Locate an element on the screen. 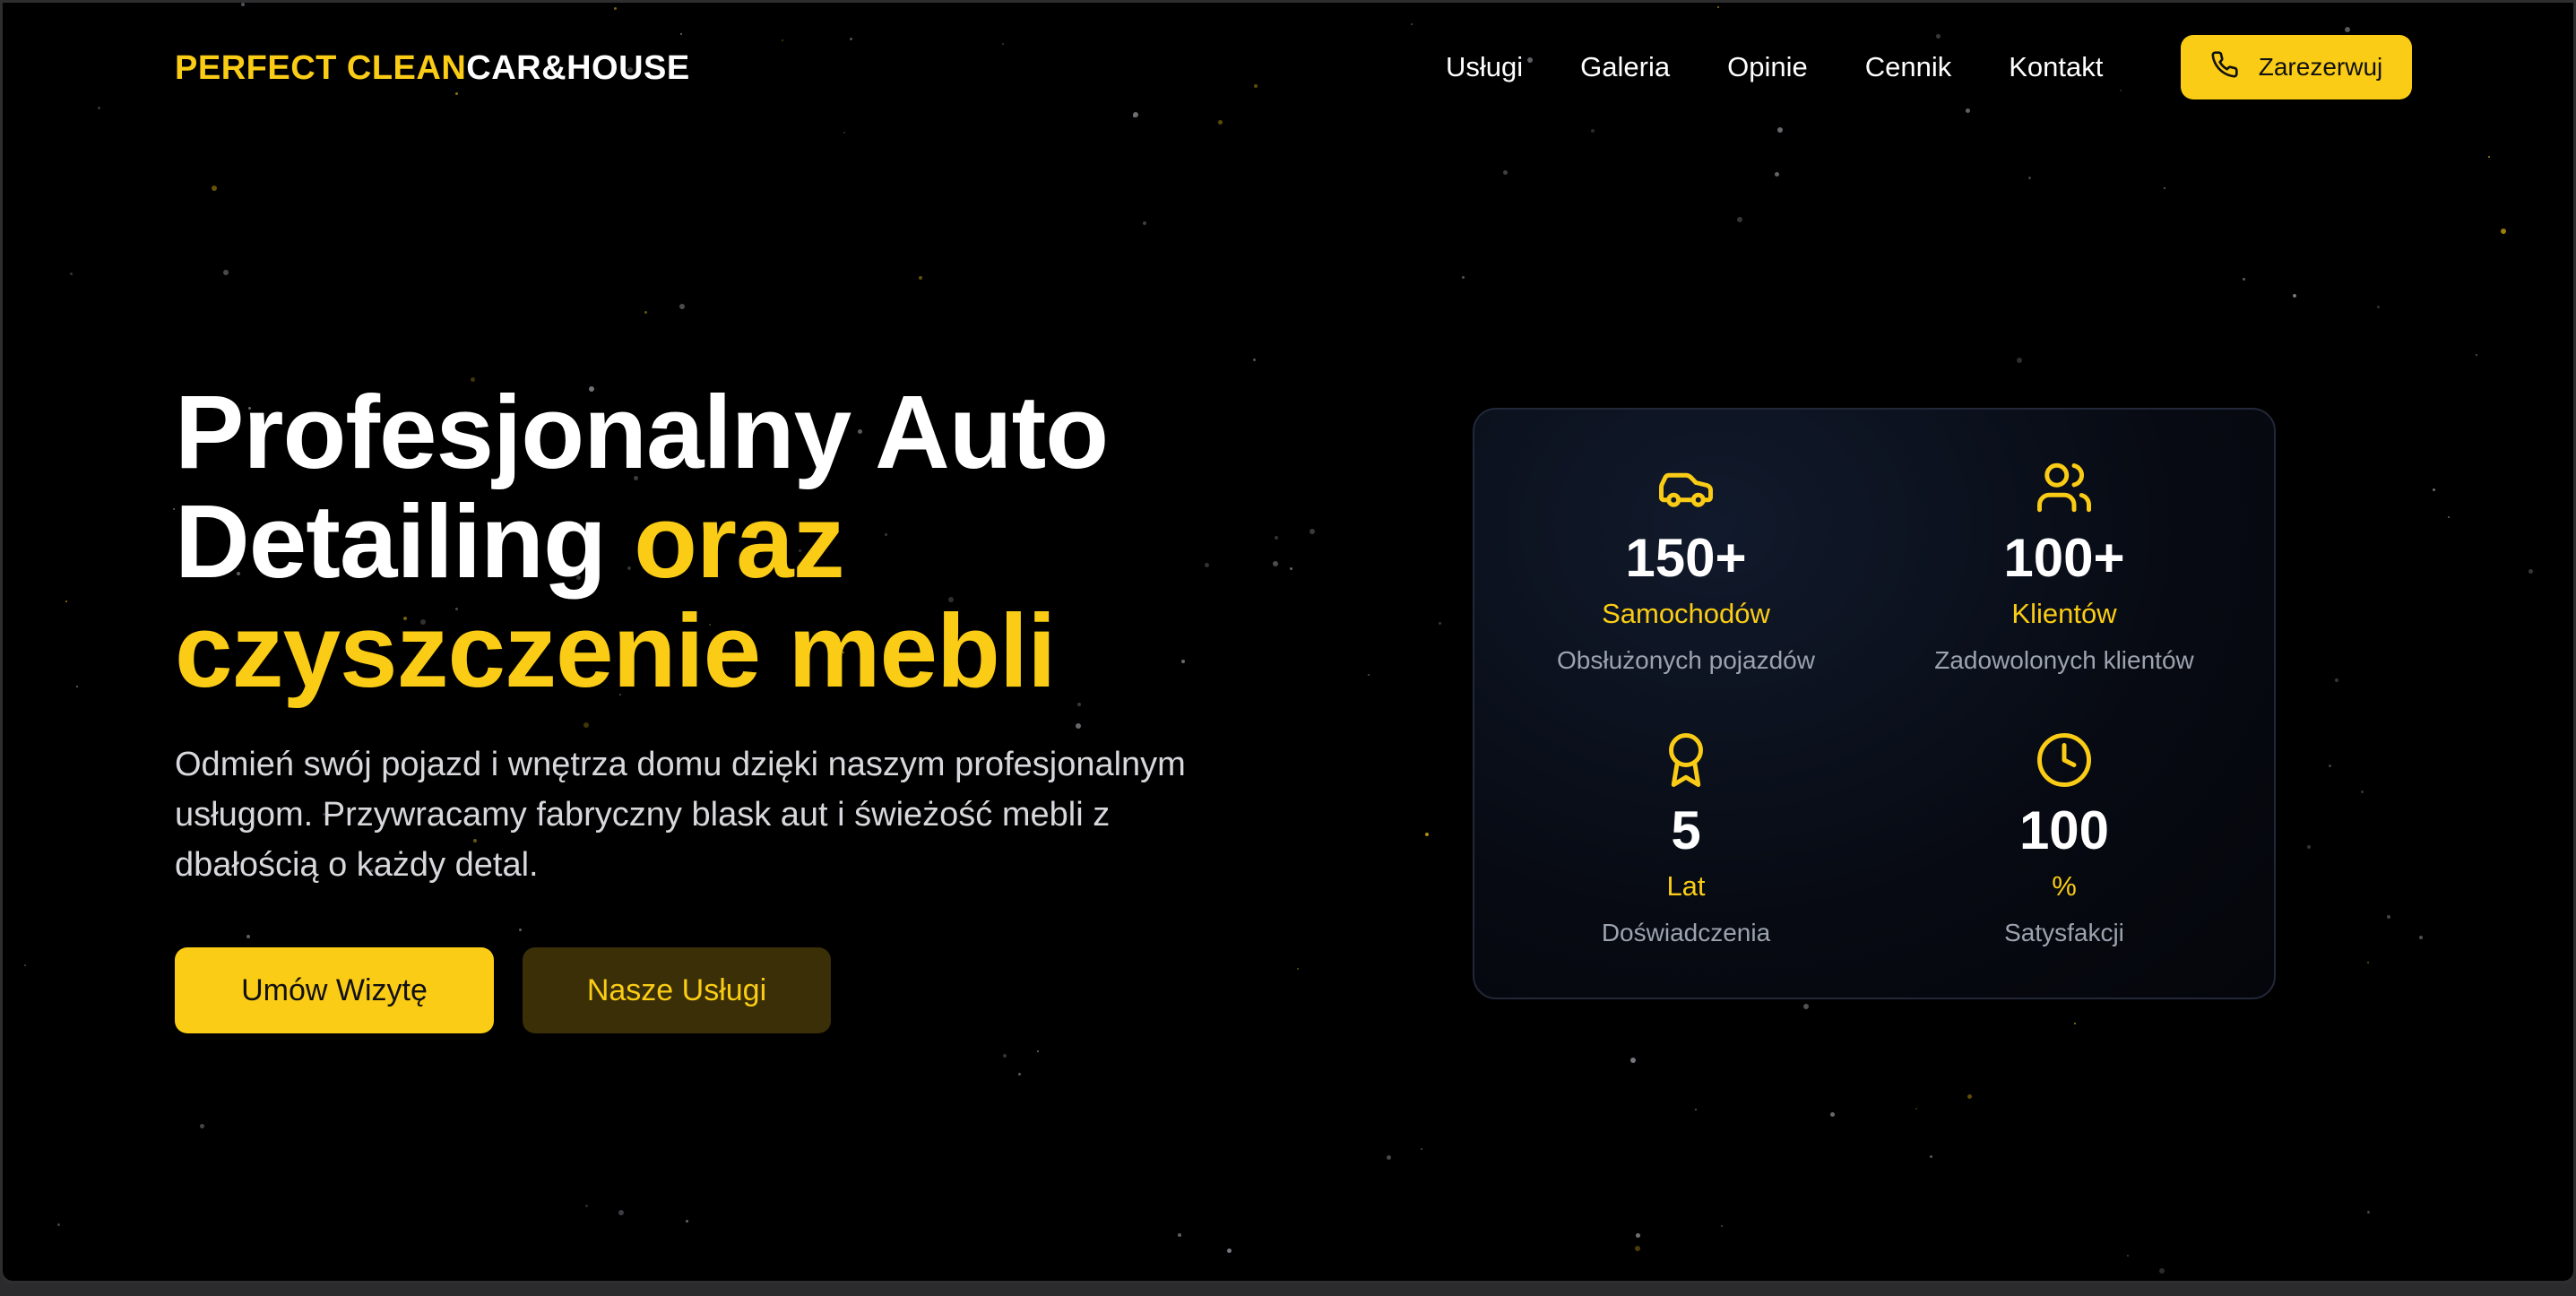 The height and width of the screenshot is (1296, 2576). stat-unit: % is located at coordinates (2064, 886).